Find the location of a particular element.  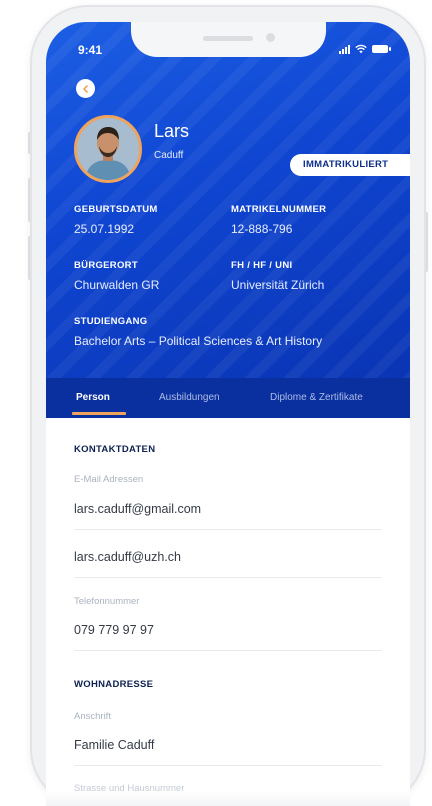

email-label: E-Mail Adressen is located at coordinates (109, 479).